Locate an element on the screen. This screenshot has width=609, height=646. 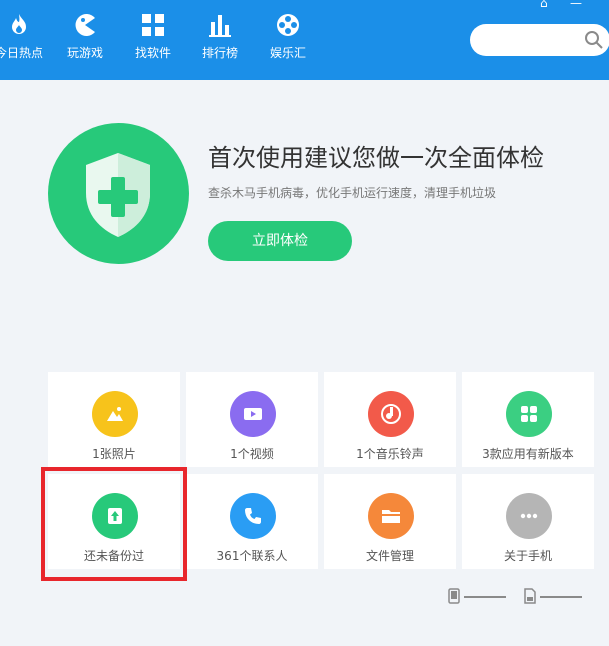
folder-icon is located at coordinates (391, 516).